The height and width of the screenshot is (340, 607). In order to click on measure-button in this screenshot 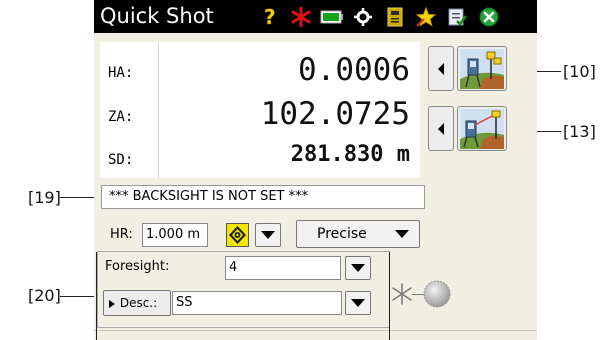, I will do `click(482, 68)`.